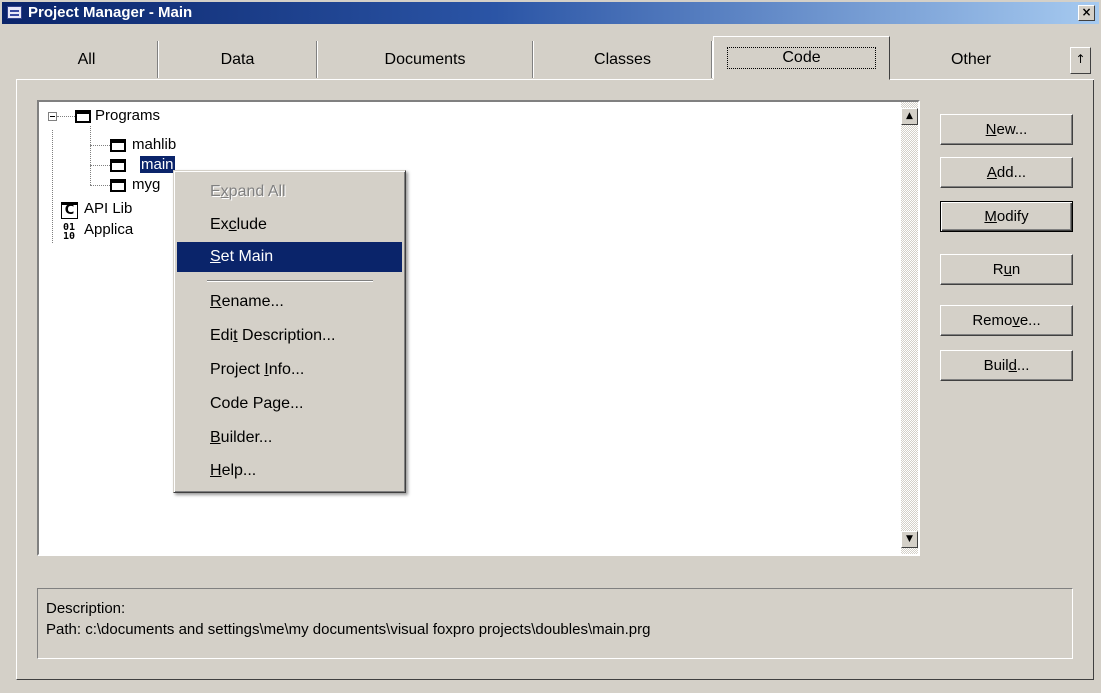  I want to click on api-library-icon: C, so click(69, 210).